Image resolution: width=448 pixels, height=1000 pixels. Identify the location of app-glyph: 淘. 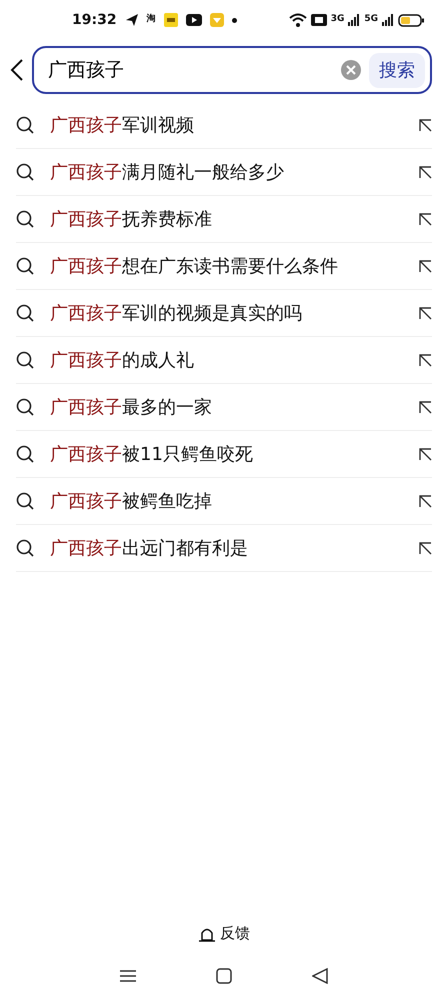
(151, 19).